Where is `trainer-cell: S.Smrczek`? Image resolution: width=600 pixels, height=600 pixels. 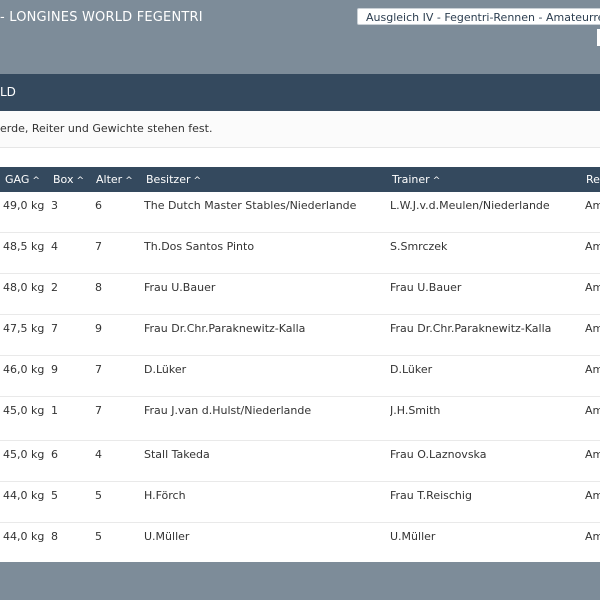
trainer-cell: S.Smrczek is located at coordinates (419, 246).